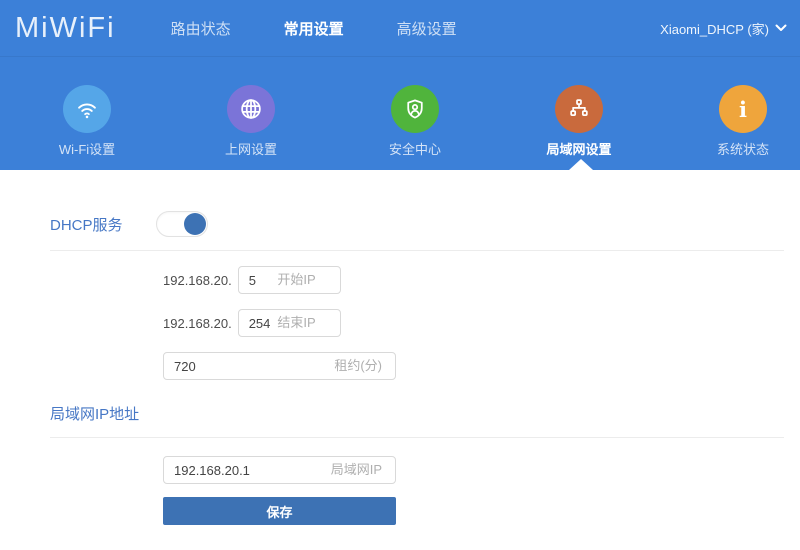 This screenshot has width=800, height=550. Describe the element at coordinates (250, 149) in the screenshot. I see `tab-label-internet: 上网设置` at that location.